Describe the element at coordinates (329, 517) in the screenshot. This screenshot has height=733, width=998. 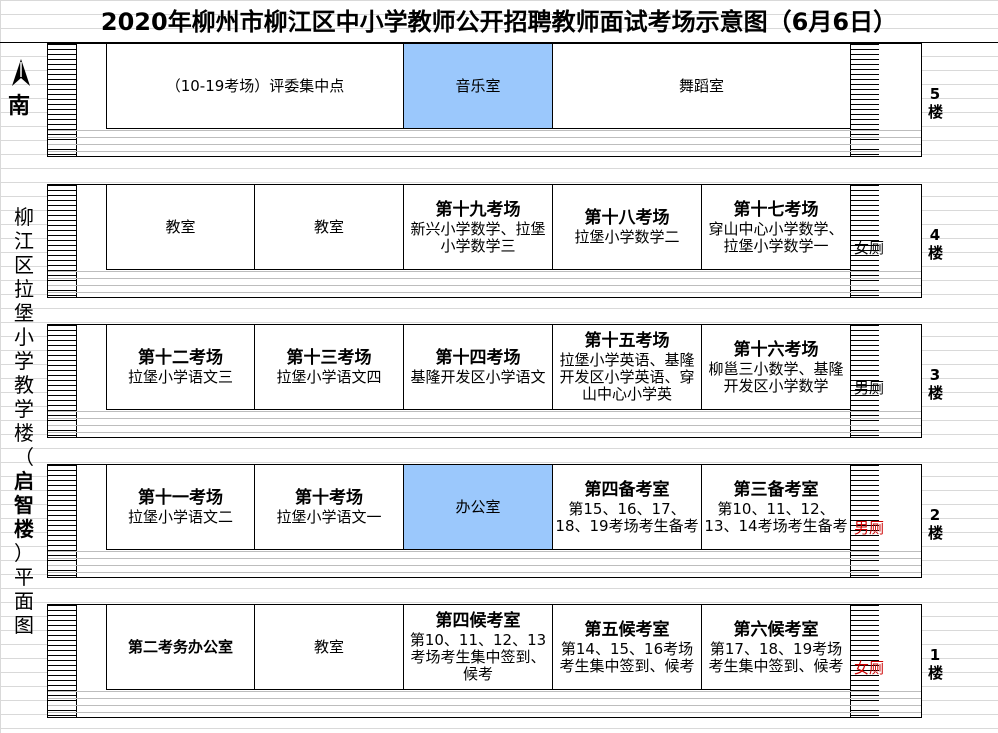
I see `room-desc: 拉堡小学语文一` at that location.